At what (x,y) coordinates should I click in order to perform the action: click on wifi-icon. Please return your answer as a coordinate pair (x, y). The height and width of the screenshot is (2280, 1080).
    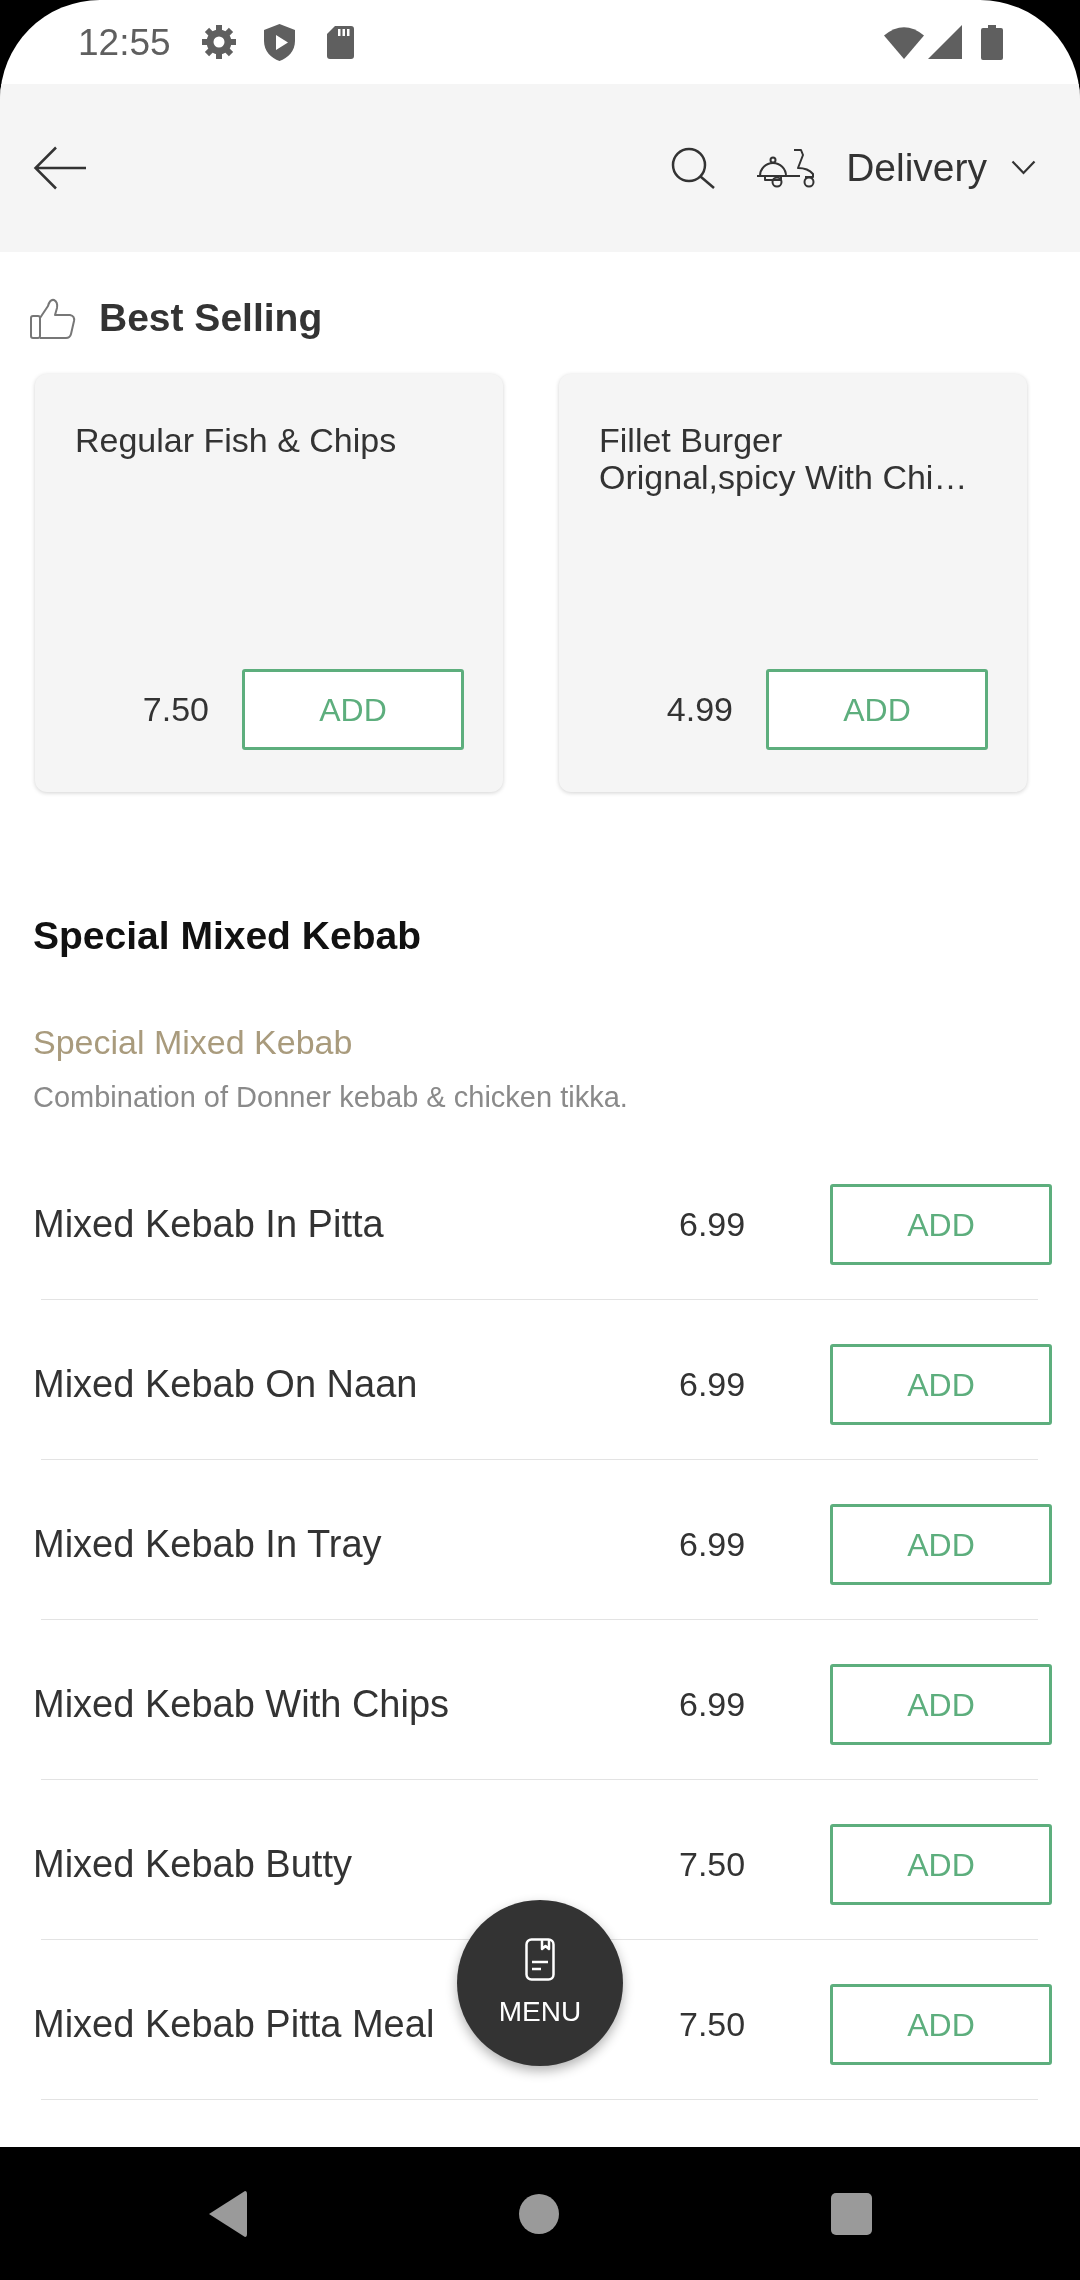
    Looking at the image, I should click on (904, 42).